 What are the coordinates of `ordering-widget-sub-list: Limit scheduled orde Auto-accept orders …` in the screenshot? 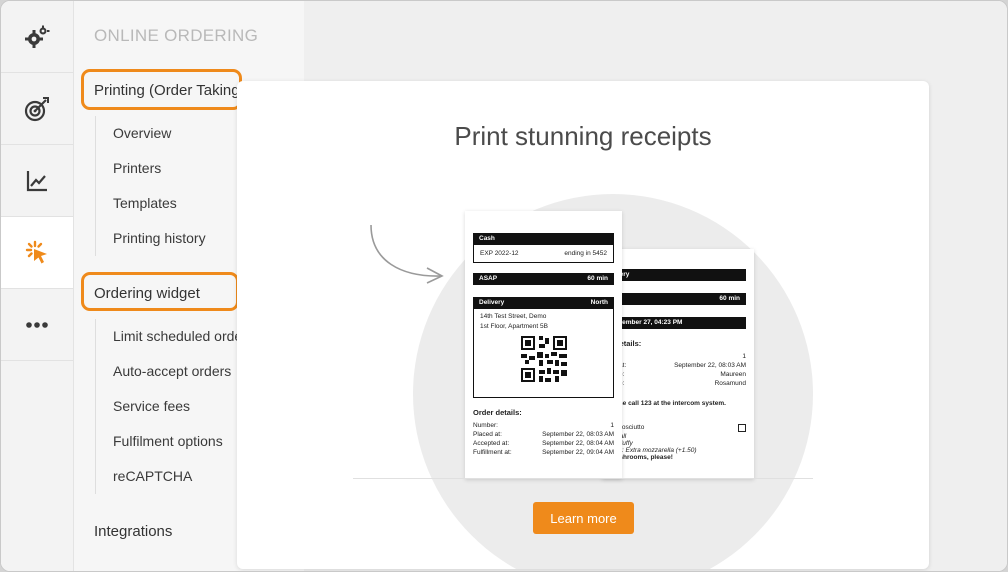 It's located at (166, 406).